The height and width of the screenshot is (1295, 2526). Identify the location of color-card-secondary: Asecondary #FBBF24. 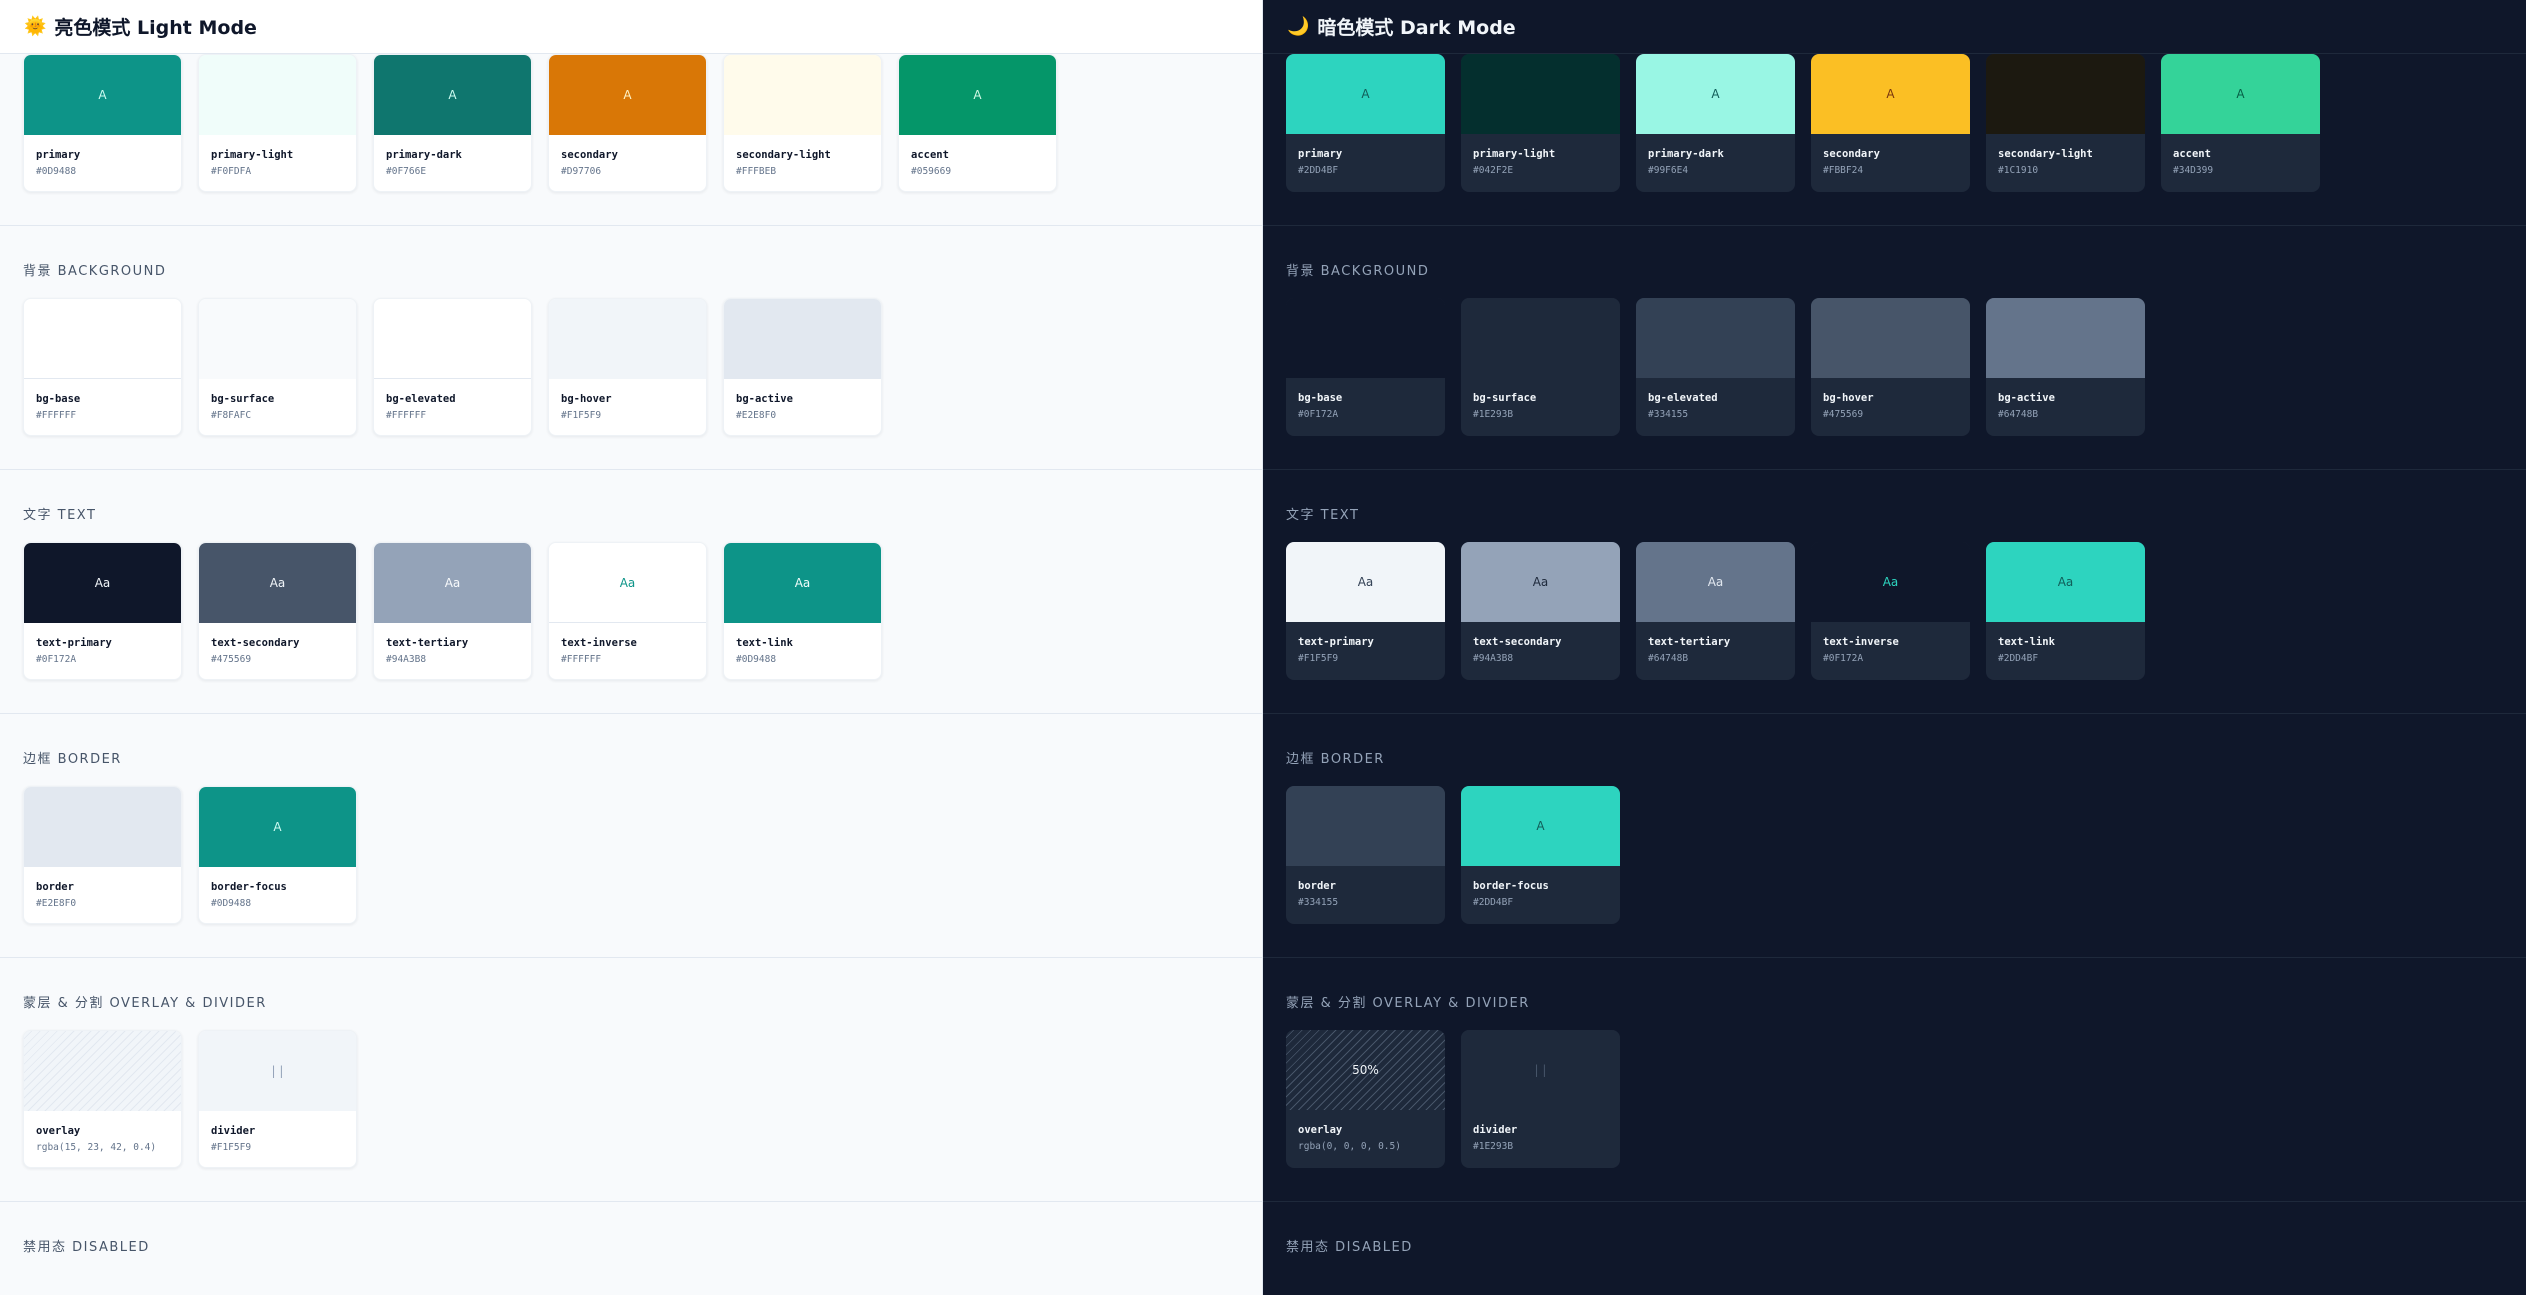
(1890, 123).